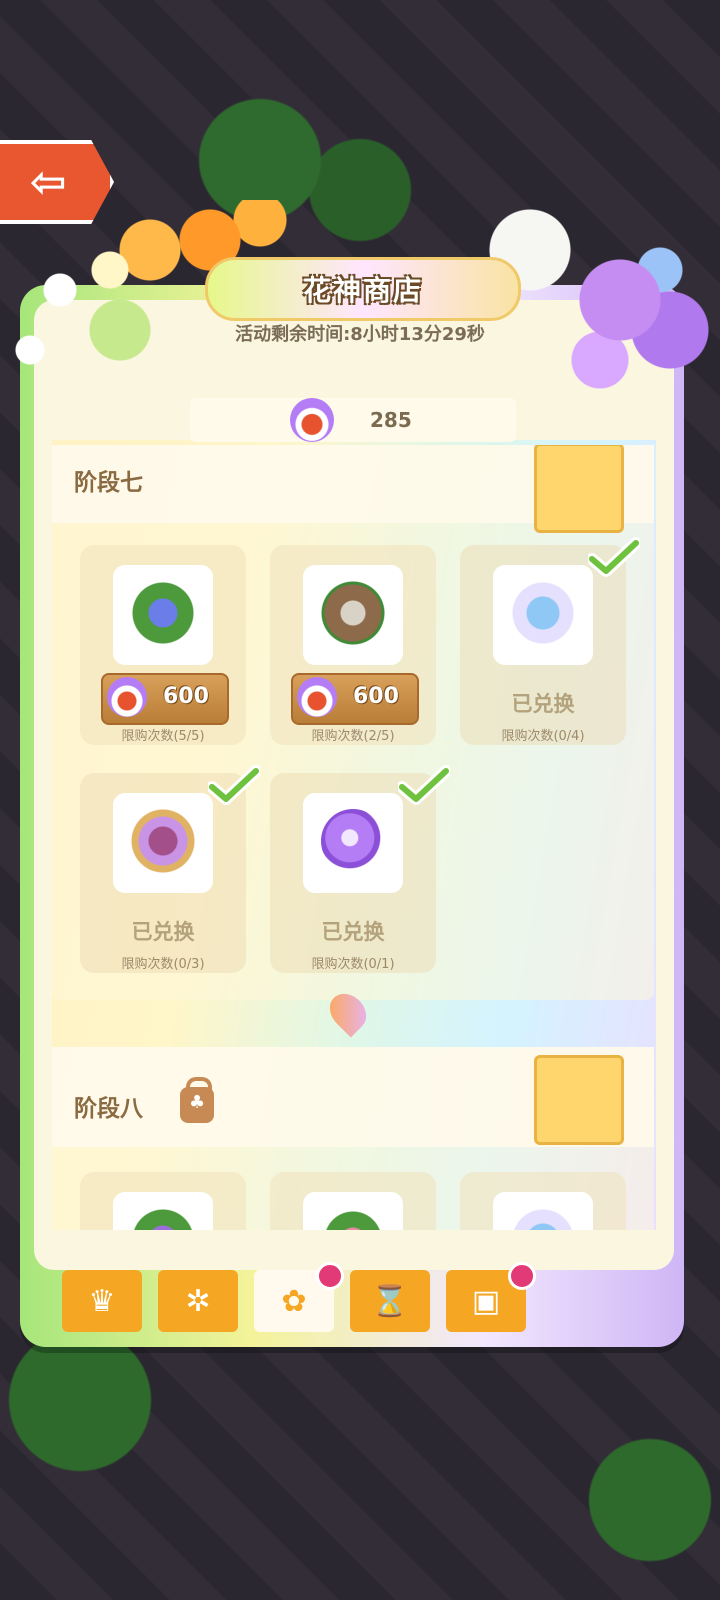  I want to click on title-plate: 花神商店, so click(363, 289).